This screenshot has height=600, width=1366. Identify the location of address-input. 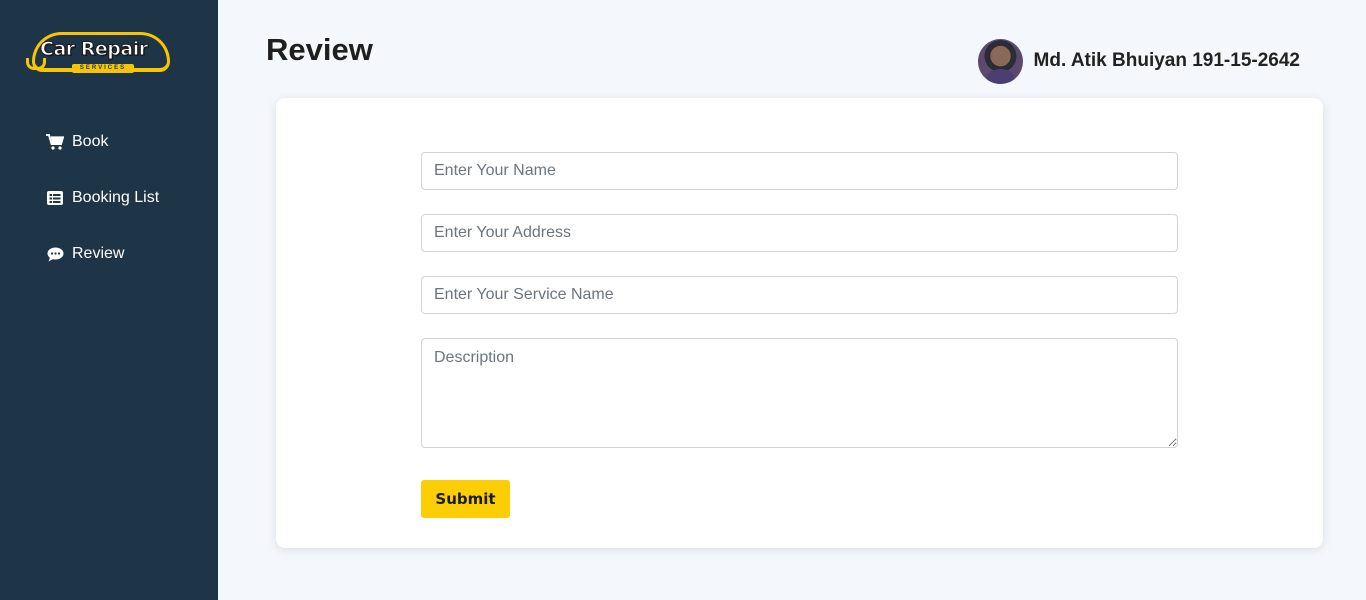
(799, 233).